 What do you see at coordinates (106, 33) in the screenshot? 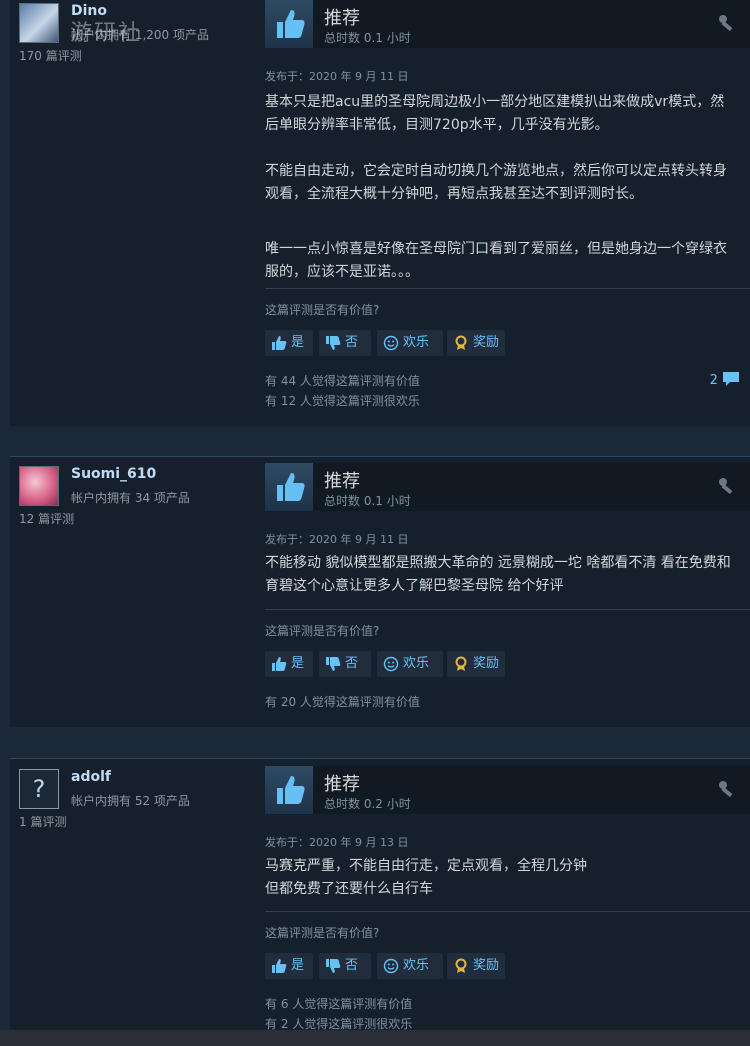
I see `watermark: 游研社` at bounding box center [106, 33].